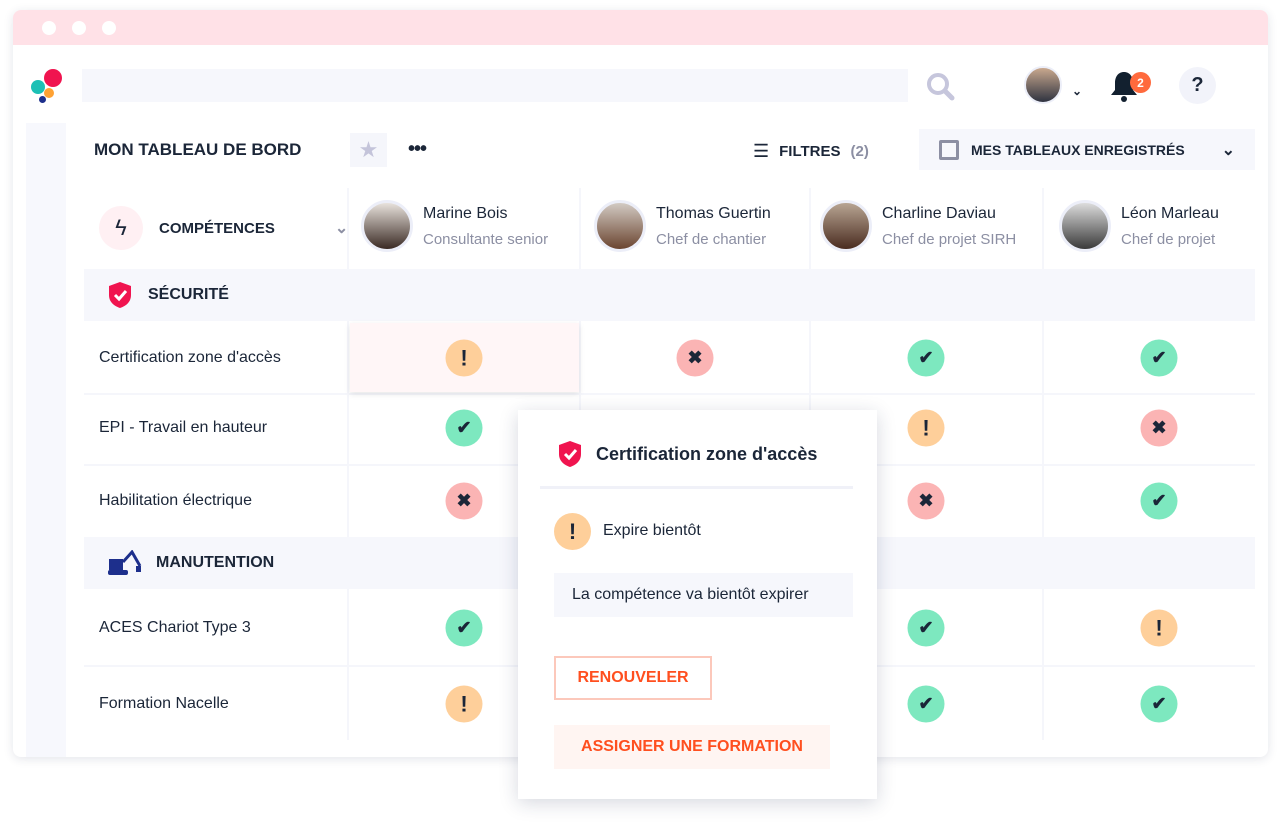  Describe the element at coordinates (368, 150) in the screenshot. I see `star-icon: ★` at that location.